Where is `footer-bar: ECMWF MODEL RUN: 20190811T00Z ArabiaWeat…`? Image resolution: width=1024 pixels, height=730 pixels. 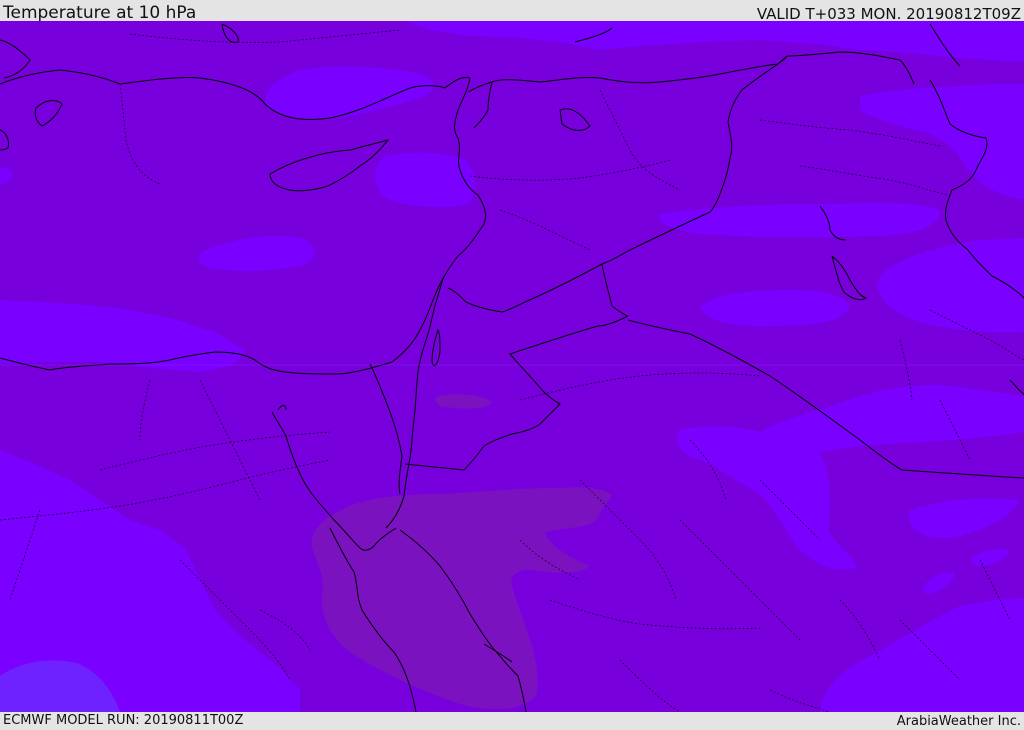 footer-bar: ECMWF MODEL RUN: 20190811T00Z ArabiaWeat… is located at coordinates (512, 720).